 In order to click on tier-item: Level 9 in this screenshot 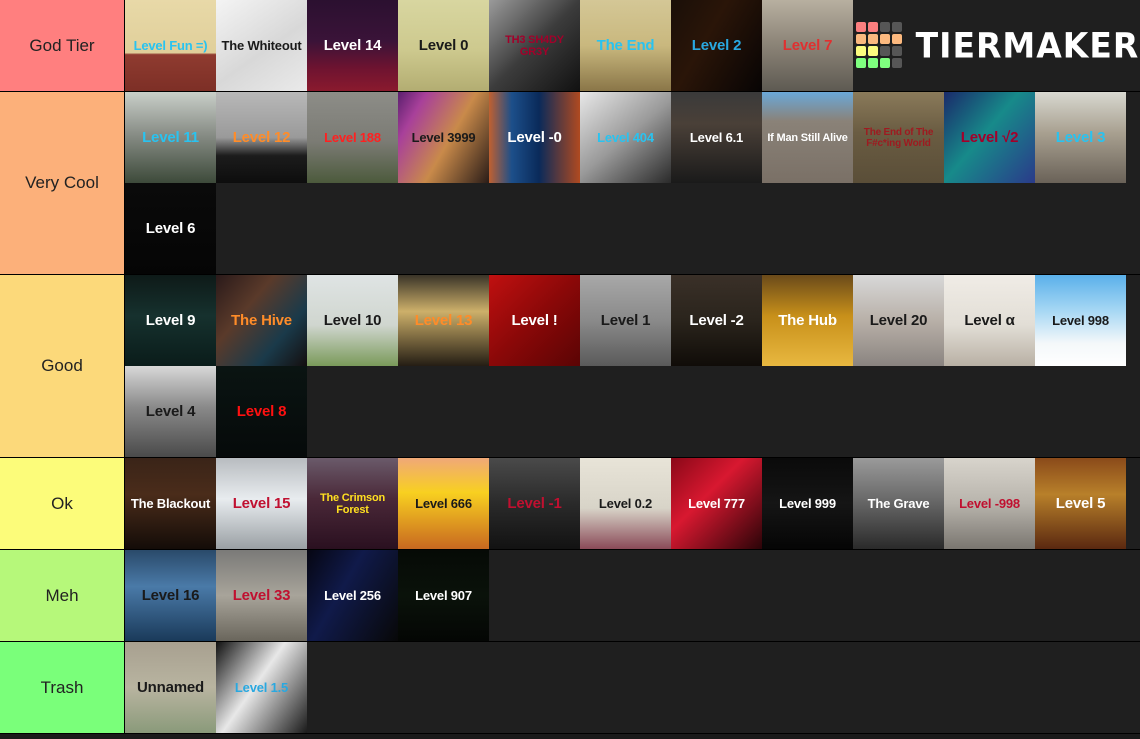, I will do `click(170, 320)`.